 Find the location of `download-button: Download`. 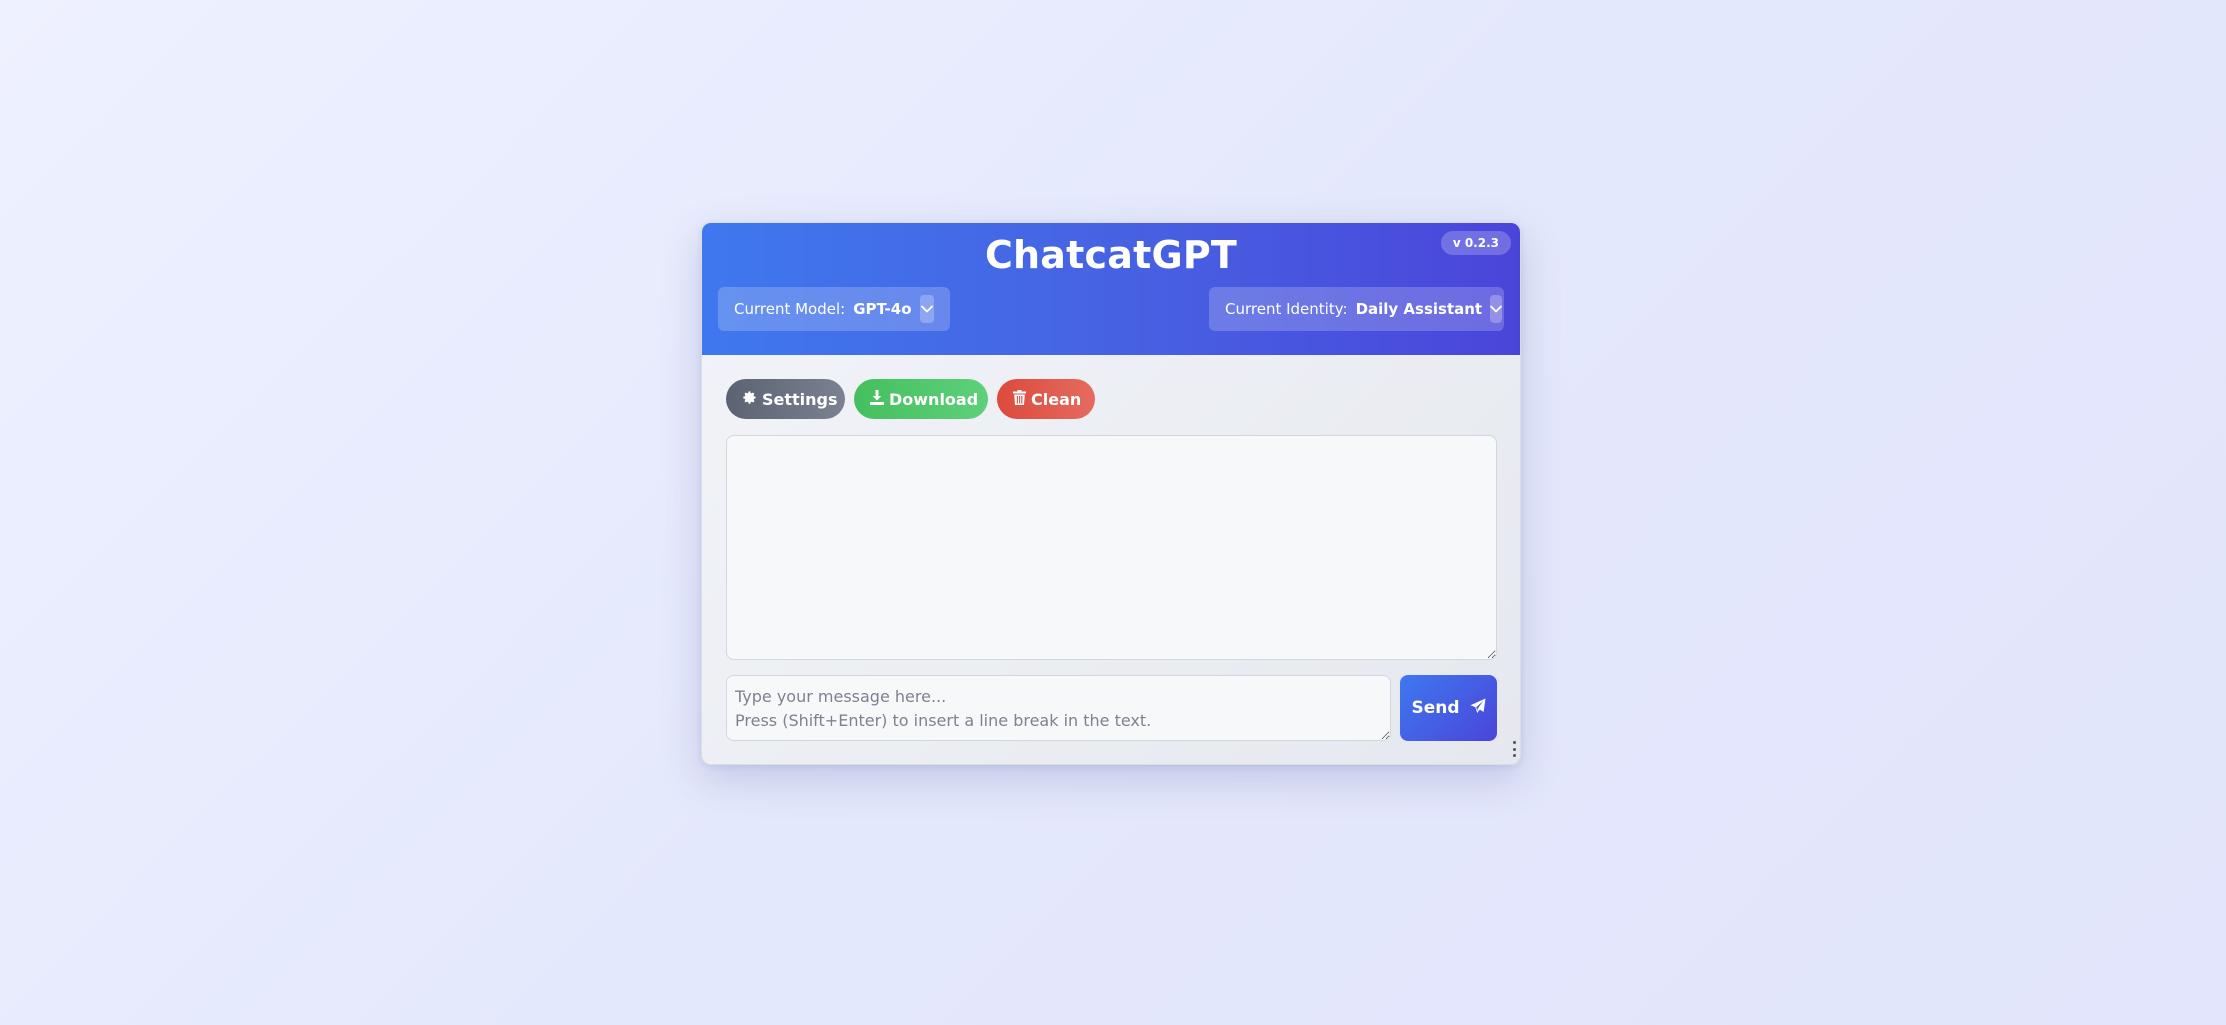

download-button: Download is located at coordinates (921, 399).